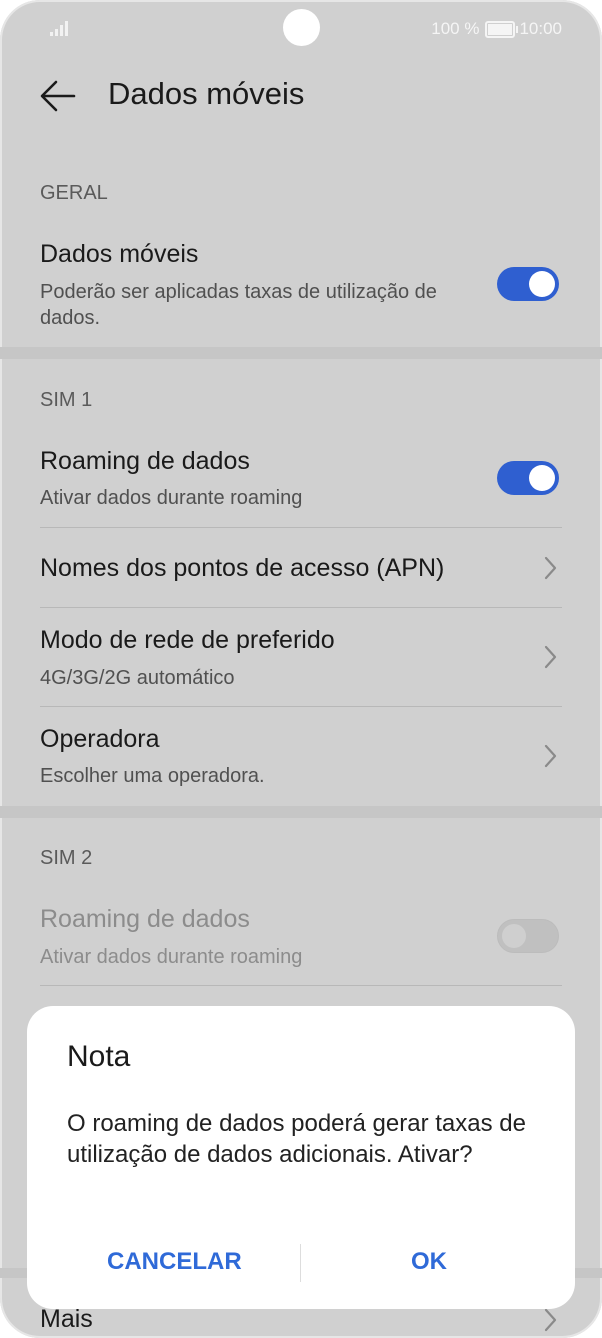 This screenshot has width=602, height=1338. Describe the element at coordinates (145, 919) in the screenshot. I see `sim2-roaming-title: Roaming de dados` at that location.